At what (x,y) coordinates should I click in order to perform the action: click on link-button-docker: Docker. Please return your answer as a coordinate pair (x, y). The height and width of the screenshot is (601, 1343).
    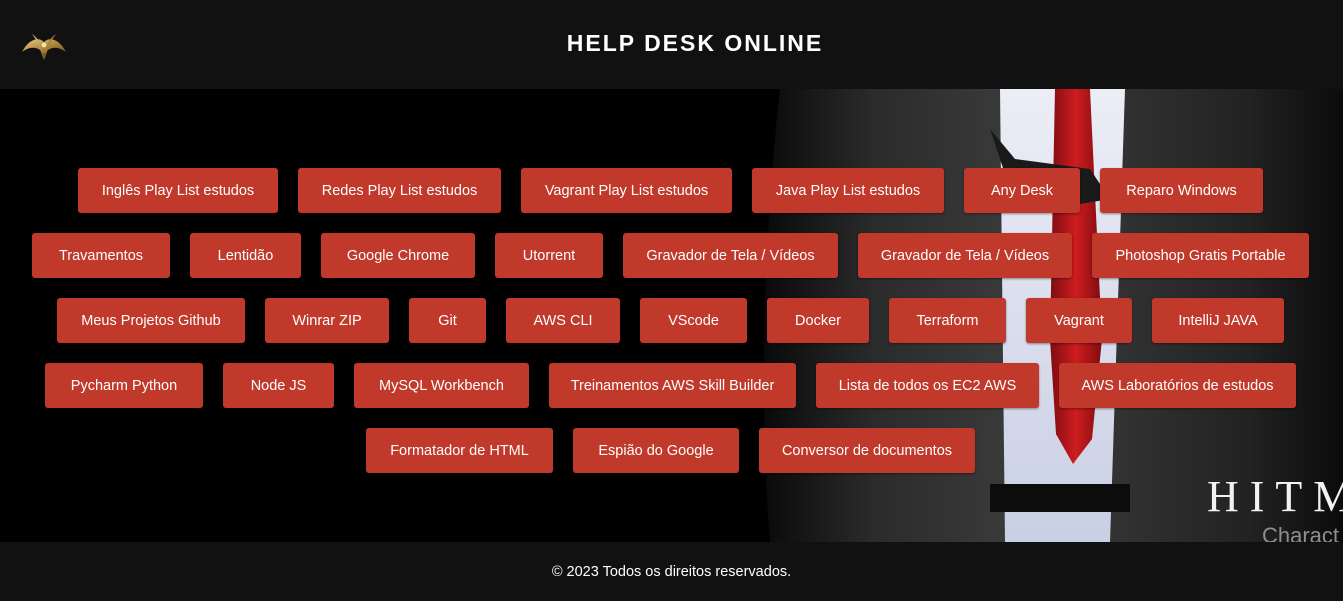
    Looking at the image, I should click on (818, 320).